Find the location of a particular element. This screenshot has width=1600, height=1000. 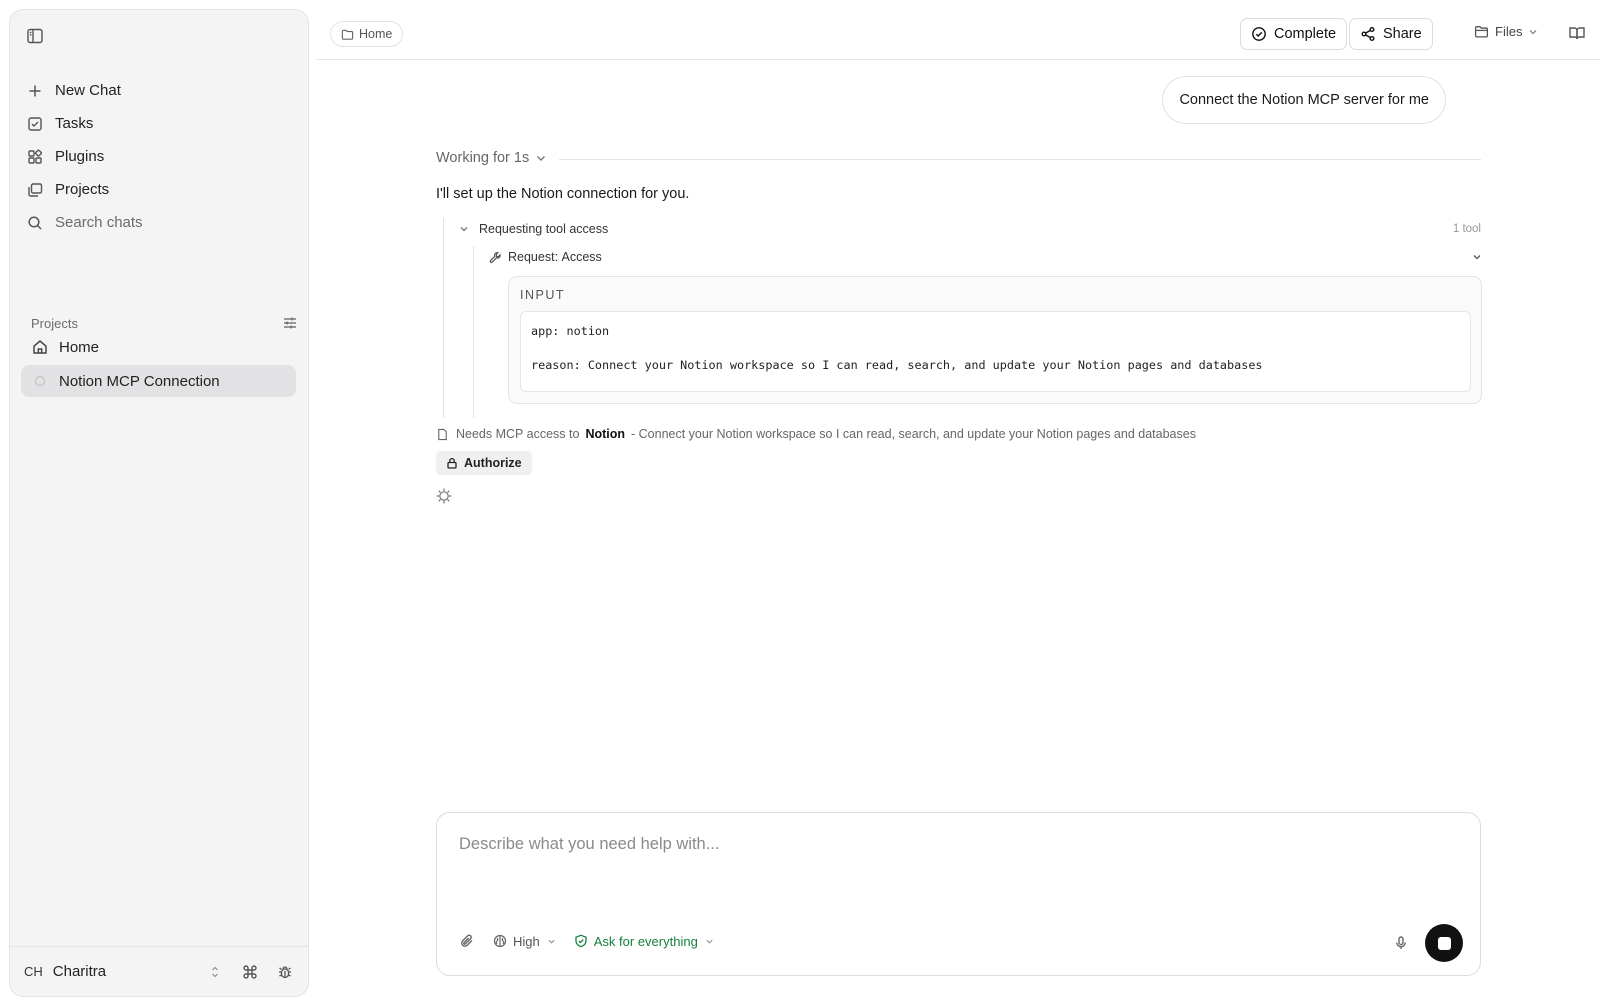

authorize-button: Authorize is located at coordinates (484, 463).